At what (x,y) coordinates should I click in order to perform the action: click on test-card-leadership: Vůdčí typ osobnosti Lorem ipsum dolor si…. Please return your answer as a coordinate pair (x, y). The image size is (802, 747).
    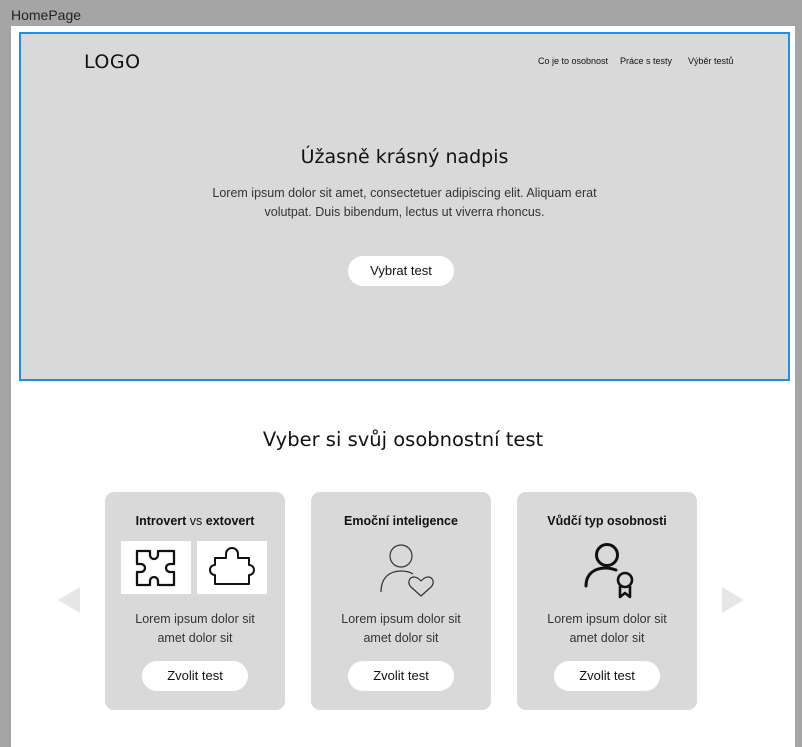
    Looking at the image, I should click on (607, 601).